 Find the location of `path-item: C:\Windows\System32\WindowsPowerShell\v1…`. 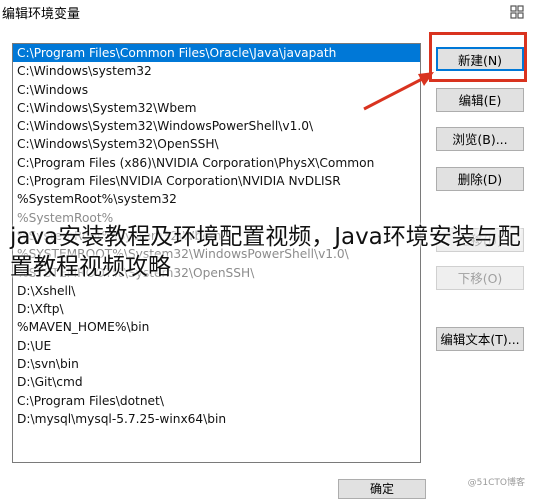

path-item: C:\Windows\System32\WindowsPowerShell\v1… is located at coordinates (216, 126).